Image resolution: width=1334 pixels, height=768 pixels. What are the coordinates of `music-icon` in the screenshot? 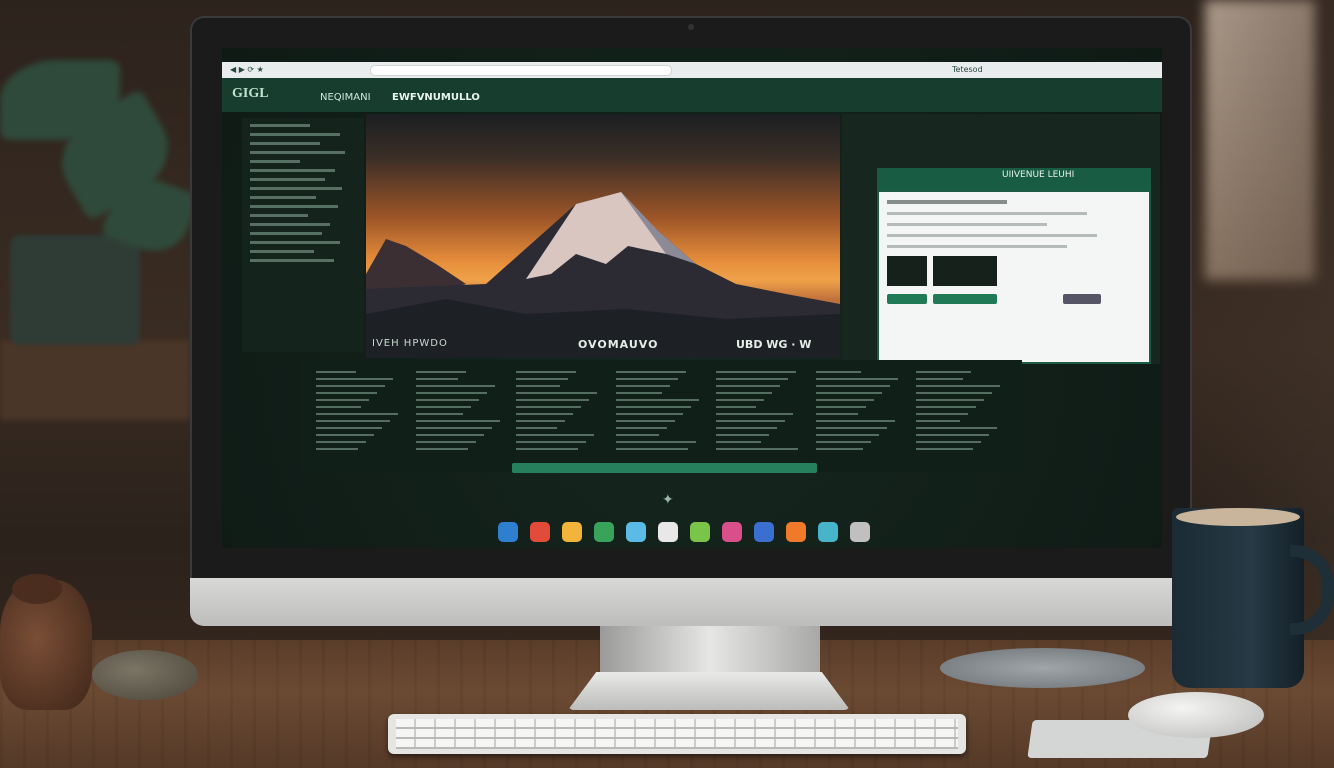 It's located at (764, 532).